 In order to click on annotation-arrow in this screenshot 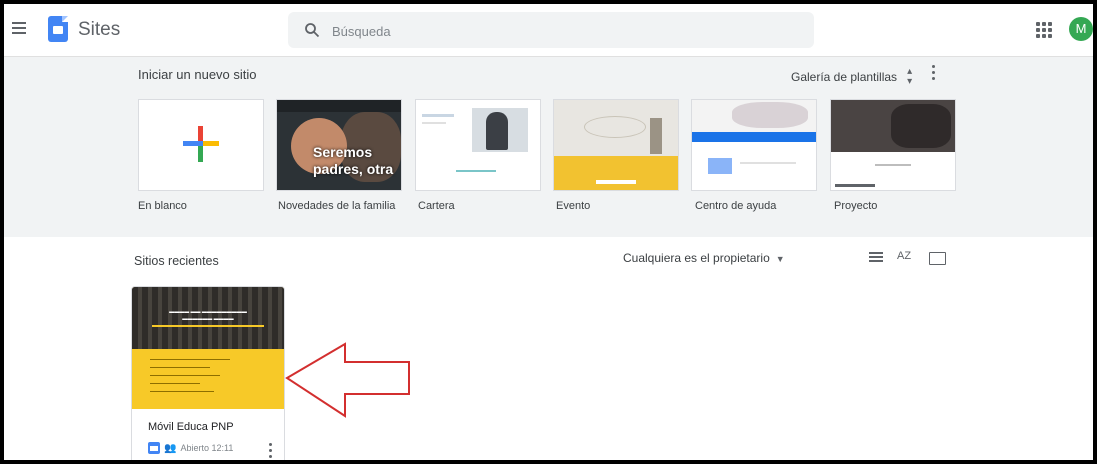, I will do `click(347, 380)`.